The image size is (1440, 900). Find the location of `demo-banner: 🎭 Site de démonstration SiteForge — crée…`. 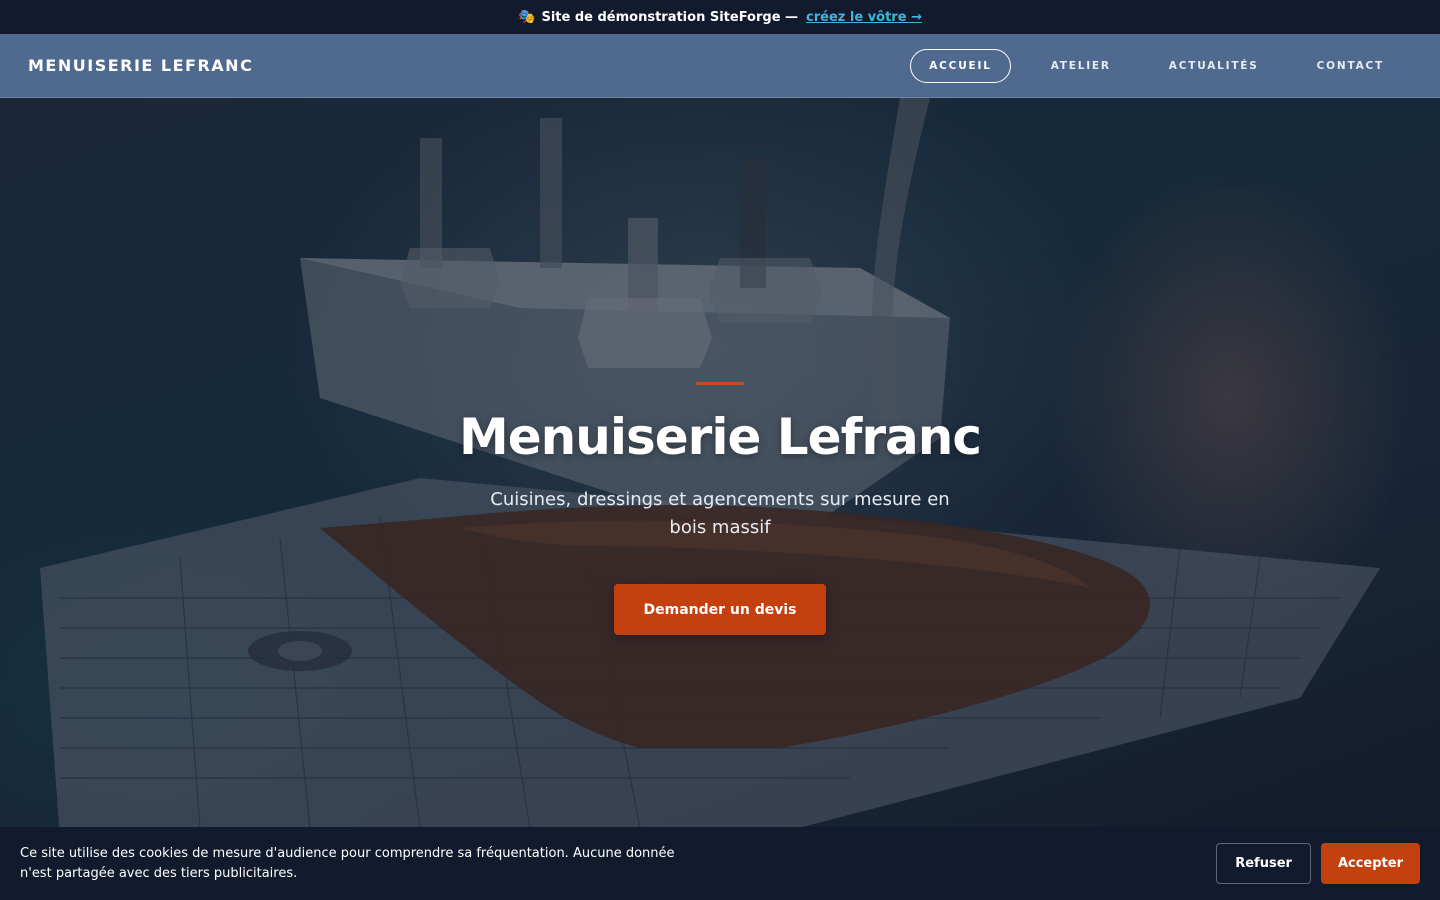

demo-banner: 🎭 Site de démonstration SiteForge — crée… is located at coordinates (720, 17).